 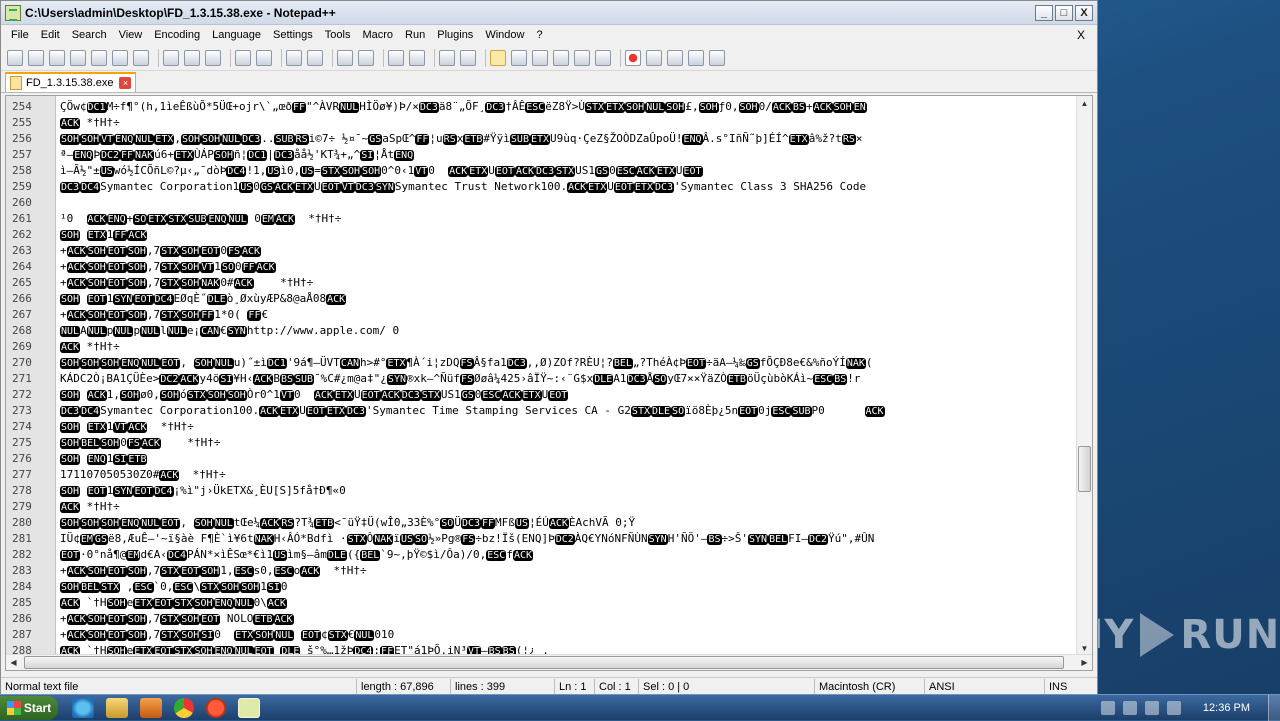 What do you see at coordinates (192, 57) in the screenshot?
I see `copy-icon` at bounding box center [192, 57].